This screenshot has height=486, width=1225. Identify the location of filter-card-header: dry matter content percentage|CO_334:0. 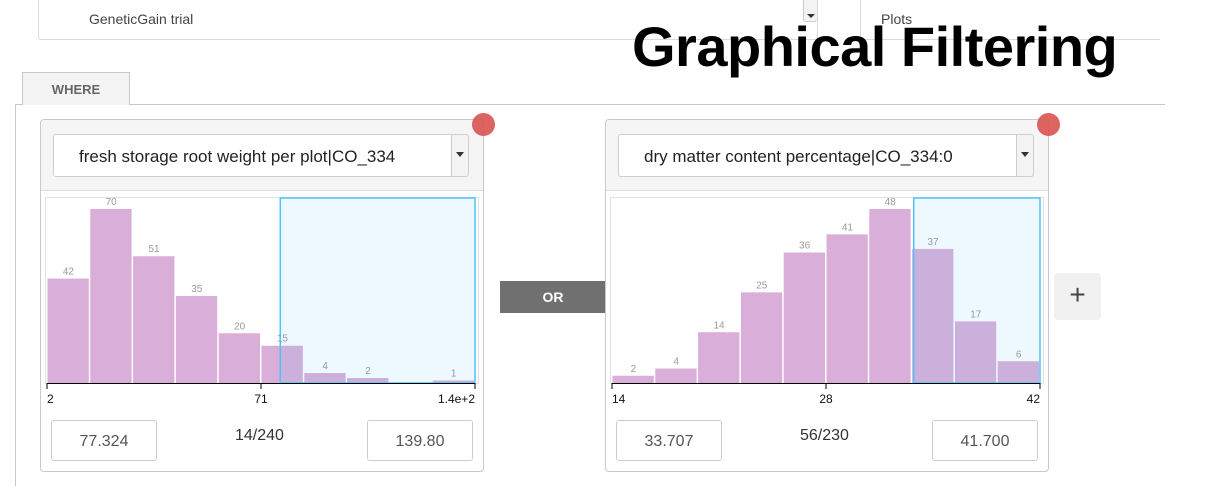
(827, 155).